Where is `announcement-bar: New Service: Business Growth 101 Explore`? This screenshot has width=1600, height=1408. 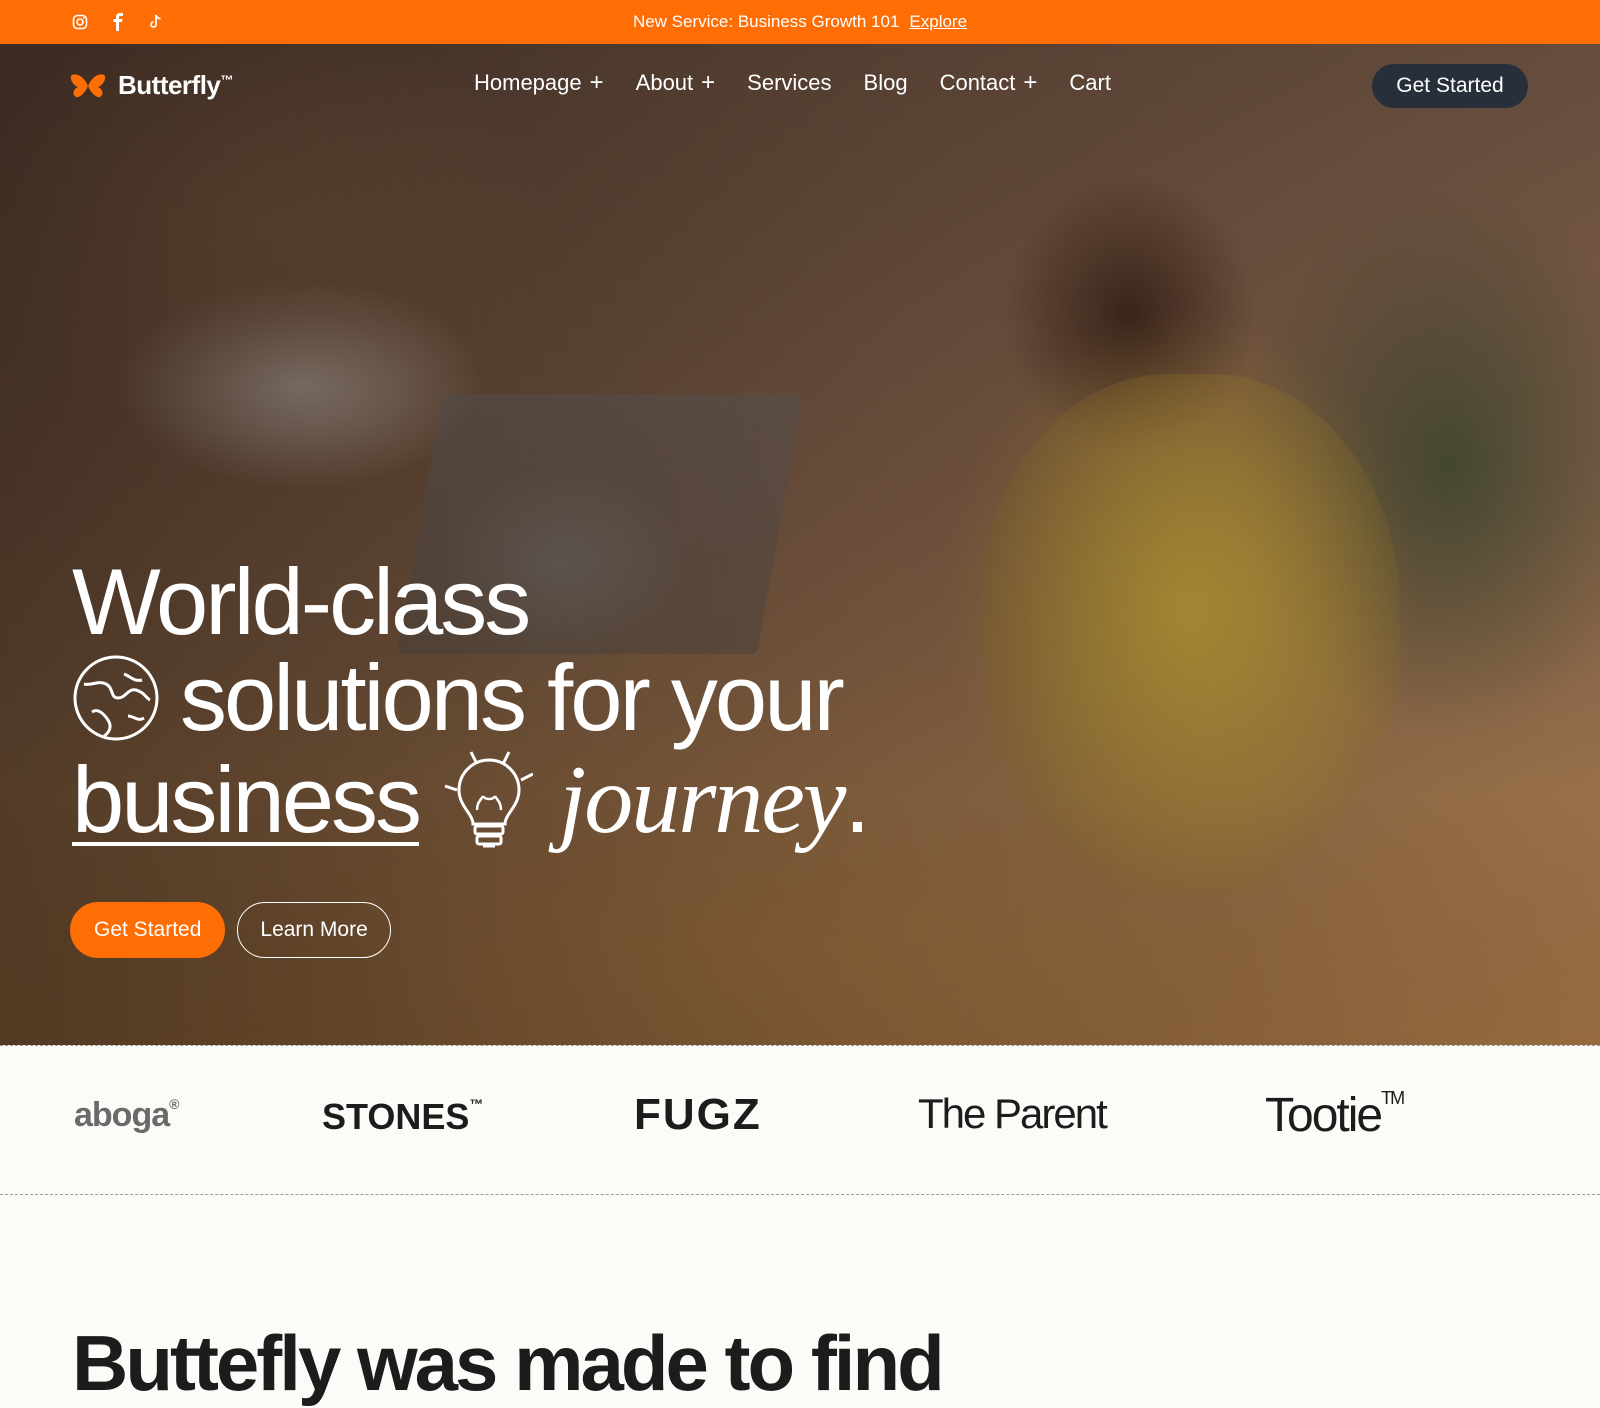 announcement-bar: New Service: Business Growth 101 Explore is located at coordinates (800, 22).